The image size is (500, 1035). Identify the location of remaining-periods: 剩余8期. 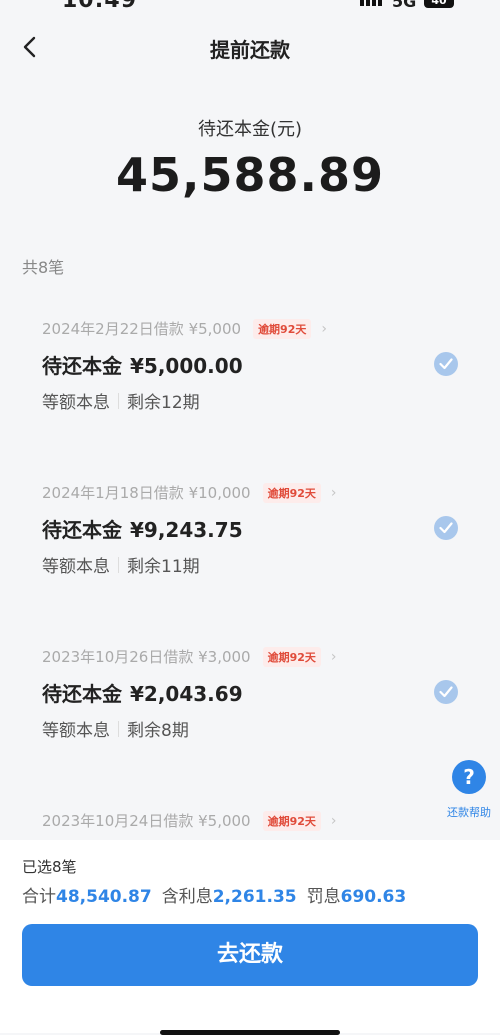
(158, 731).